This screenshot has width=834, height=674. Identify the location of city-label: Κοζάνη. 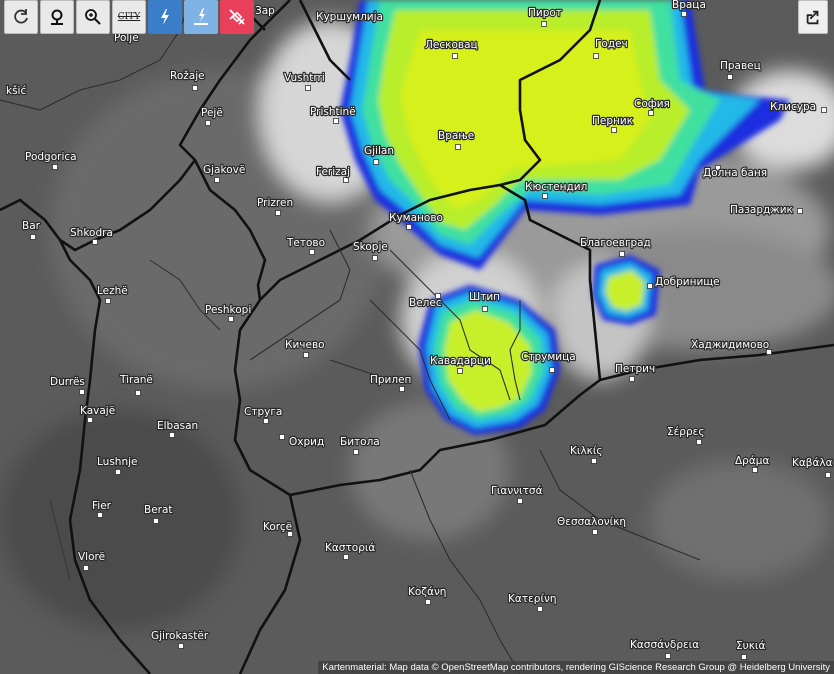
(427, 592).